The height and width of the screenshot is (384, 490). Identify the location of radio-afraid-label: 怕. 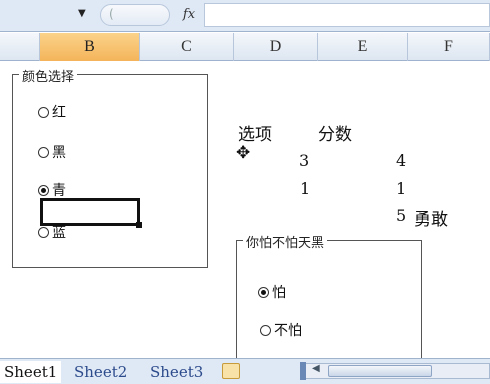
(279, 293).